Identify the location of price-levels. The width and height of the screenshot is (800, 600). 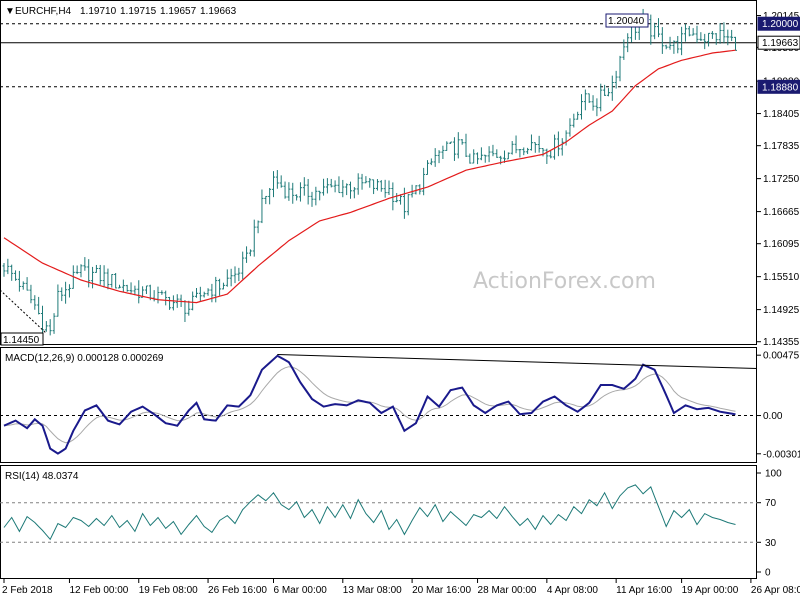
(378, 55).